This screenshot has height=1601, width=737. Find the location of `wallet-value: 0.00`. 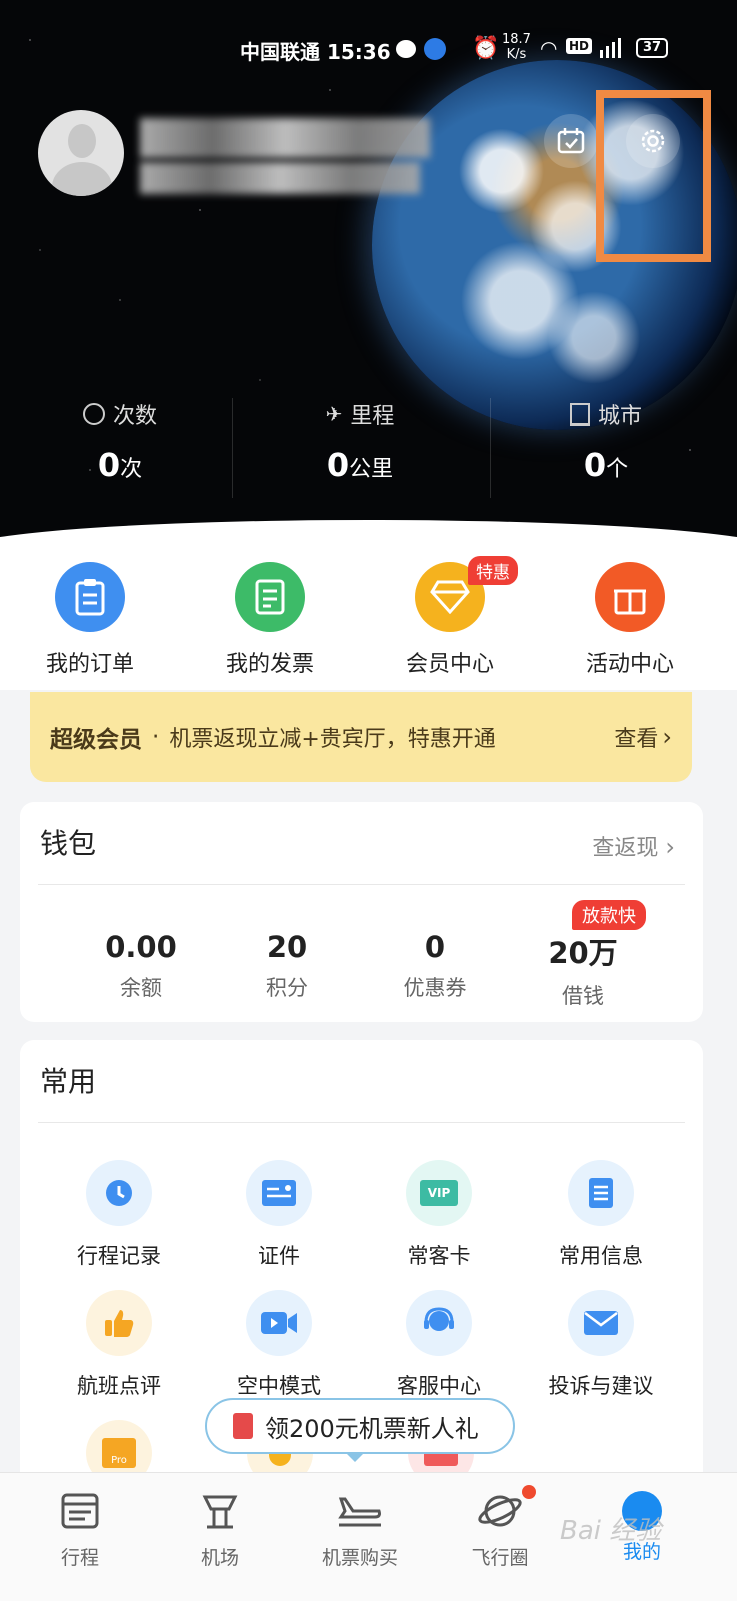

wallet-value: 0.00 is located at coordinates (141, 947).